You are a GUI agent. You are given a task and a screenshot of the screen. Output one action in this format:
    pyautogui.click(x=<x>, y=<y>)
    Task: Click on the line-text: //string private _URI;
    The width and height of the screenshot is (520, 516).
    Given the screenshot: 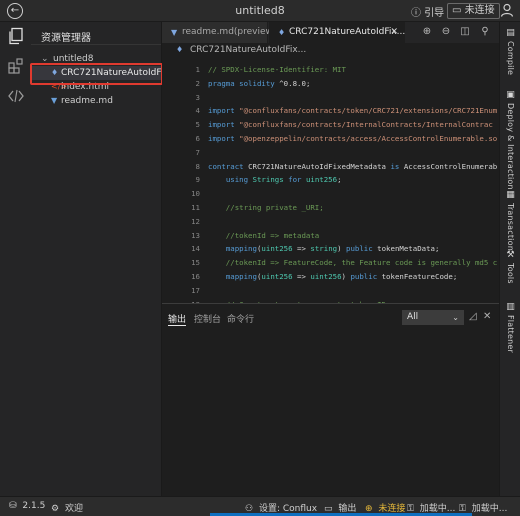 What is the action you would take?
    pyautogui.click(x=266, y=207)
    